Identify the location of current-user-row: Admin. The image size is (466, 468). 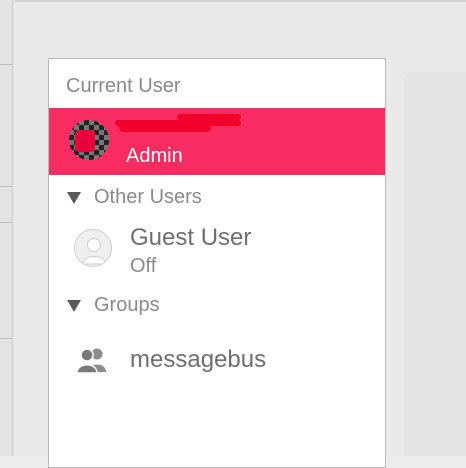
(217, 141).